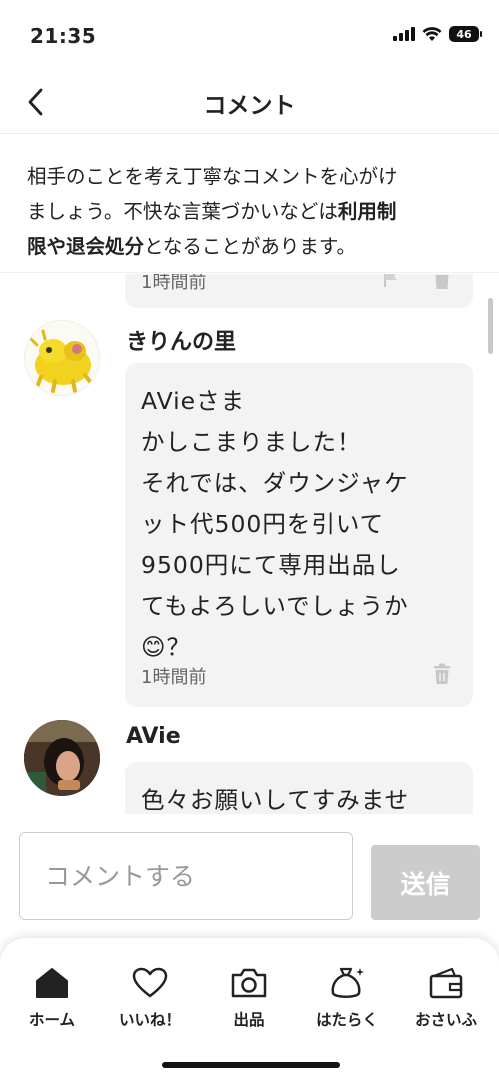 This screenshot has height=1080, width=499. What do you see at coordinates (249, 983) in the screenshot?
I see `camera-icon` at bounding box center [249, 983].